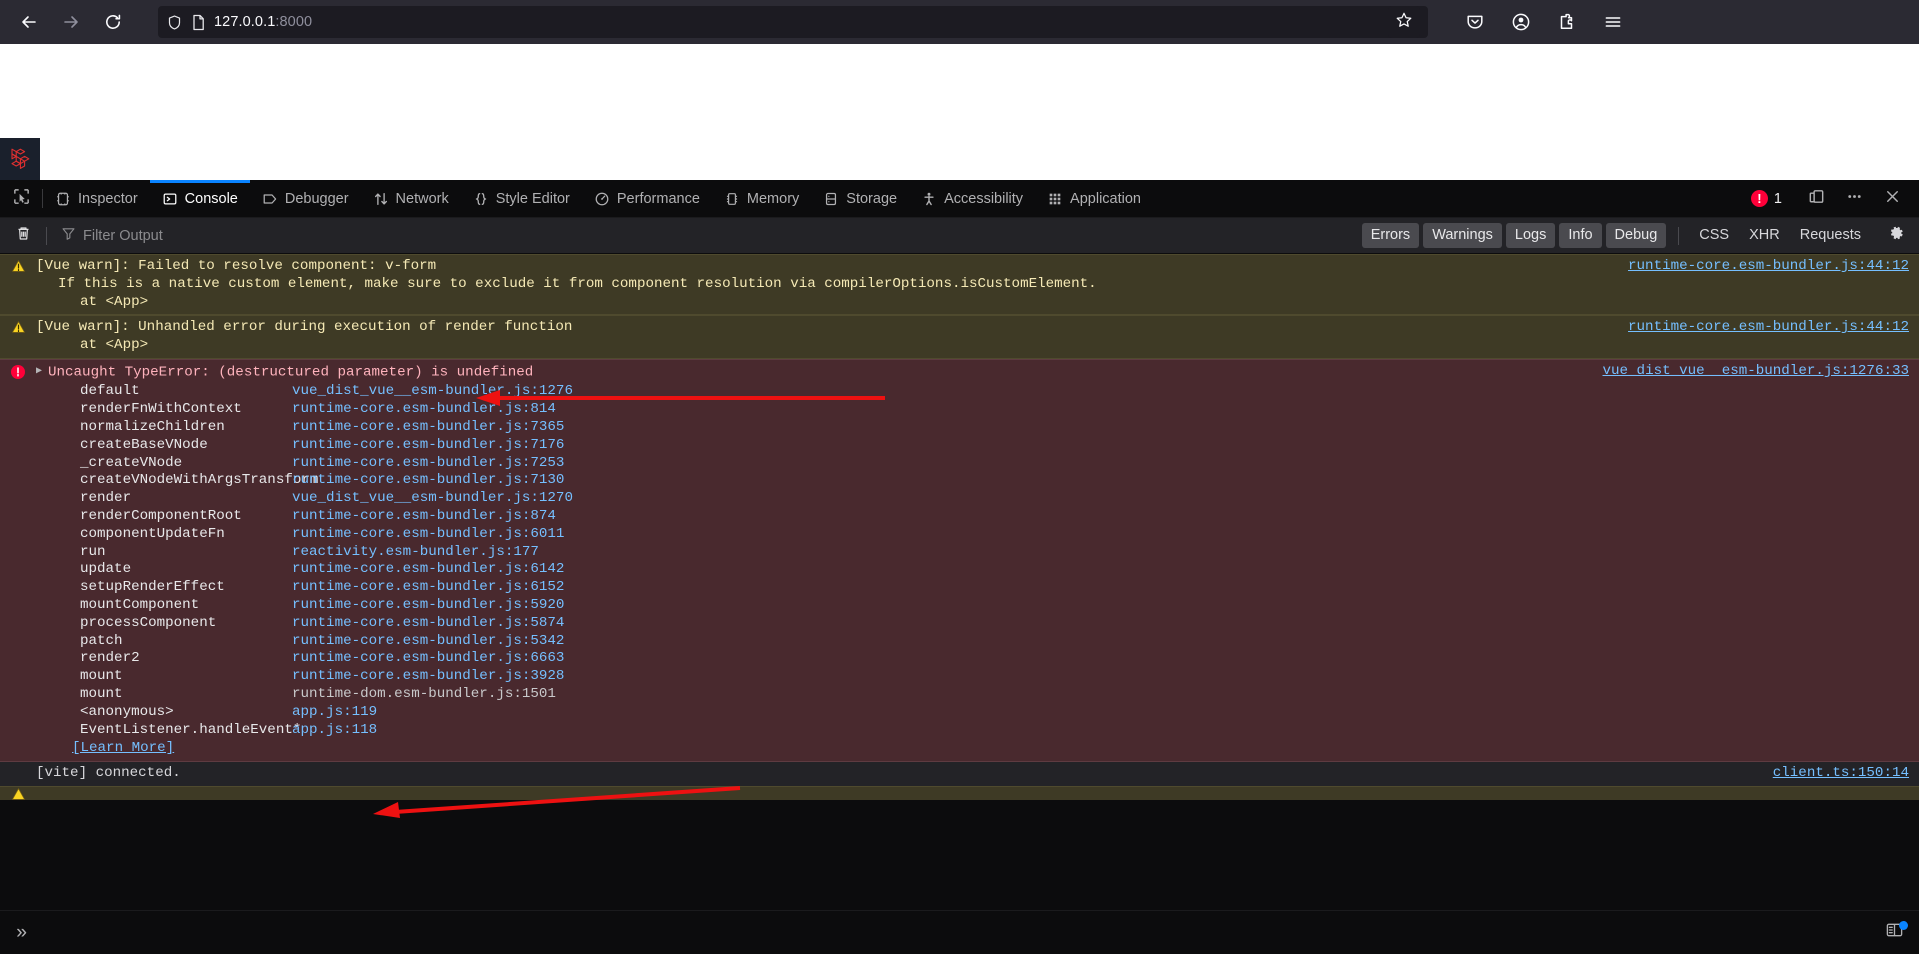 This screenshot has height=954, width=1919. What do you see at coordinates (647, 198) in the screenshot?
I see `tab-performance: Performance` at bounding box center [647, 198].